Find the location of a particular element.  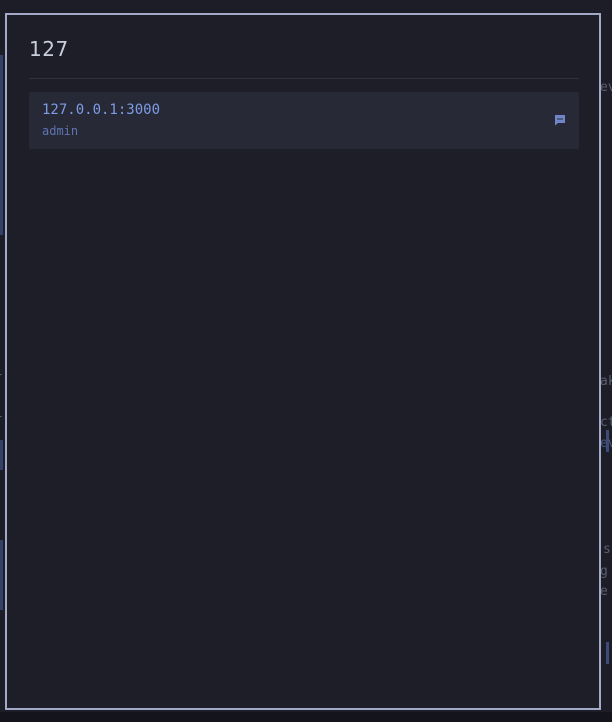

background-text-fragment: ak is located at coordinates (606, 381).